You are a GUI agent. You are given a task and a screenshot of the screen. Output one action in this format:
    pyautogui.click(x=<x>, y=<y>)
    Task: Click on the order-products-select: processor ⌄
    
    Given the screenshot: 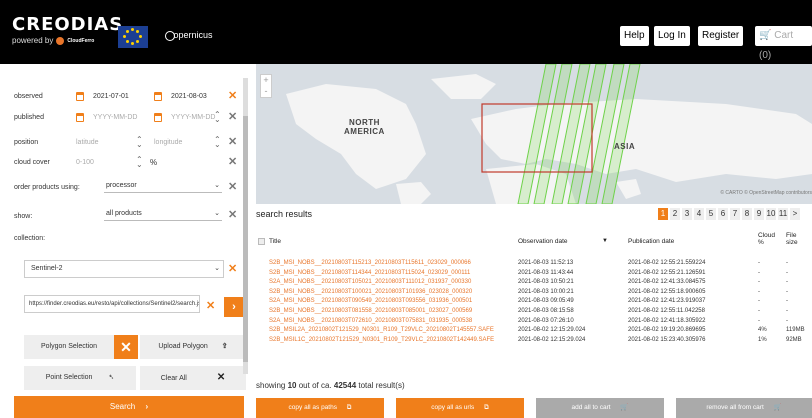 What is the action you would take?
    pyautogui.click(x=163, y=186)
    